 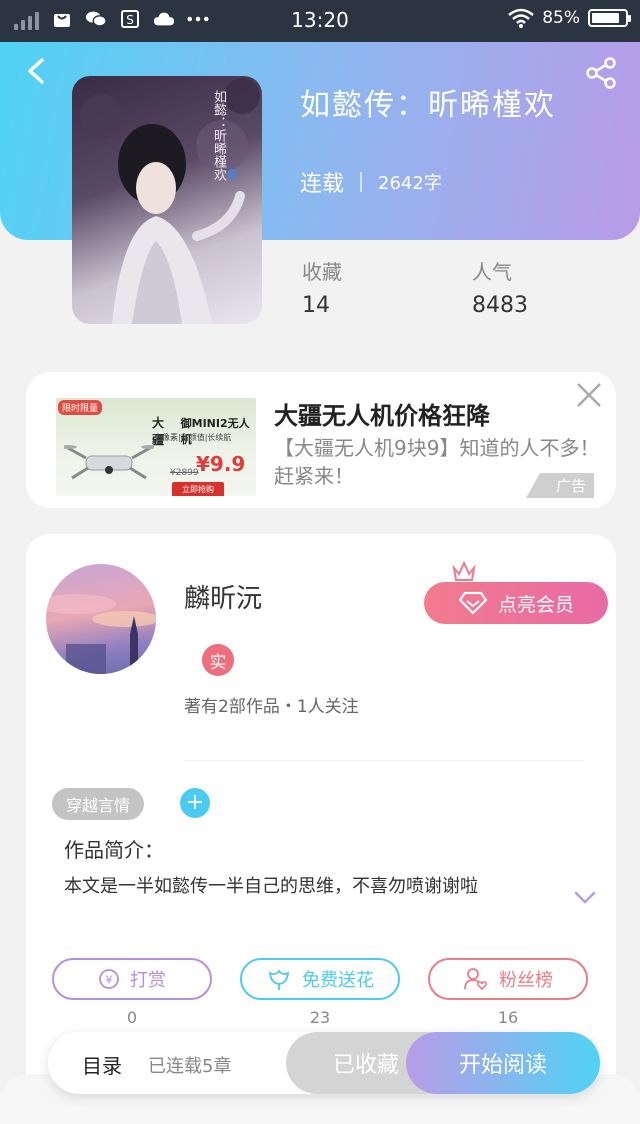 I want to click on book-meta: 连载 2642字, so click(x=371, y=182).